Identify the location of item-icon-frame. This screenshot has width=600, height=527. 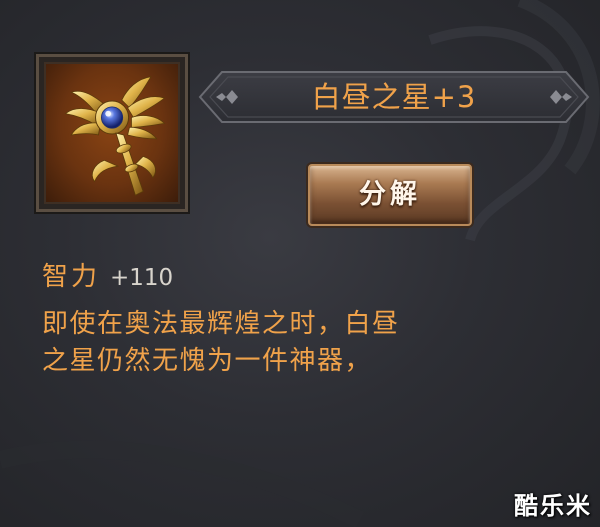
(112, 133).